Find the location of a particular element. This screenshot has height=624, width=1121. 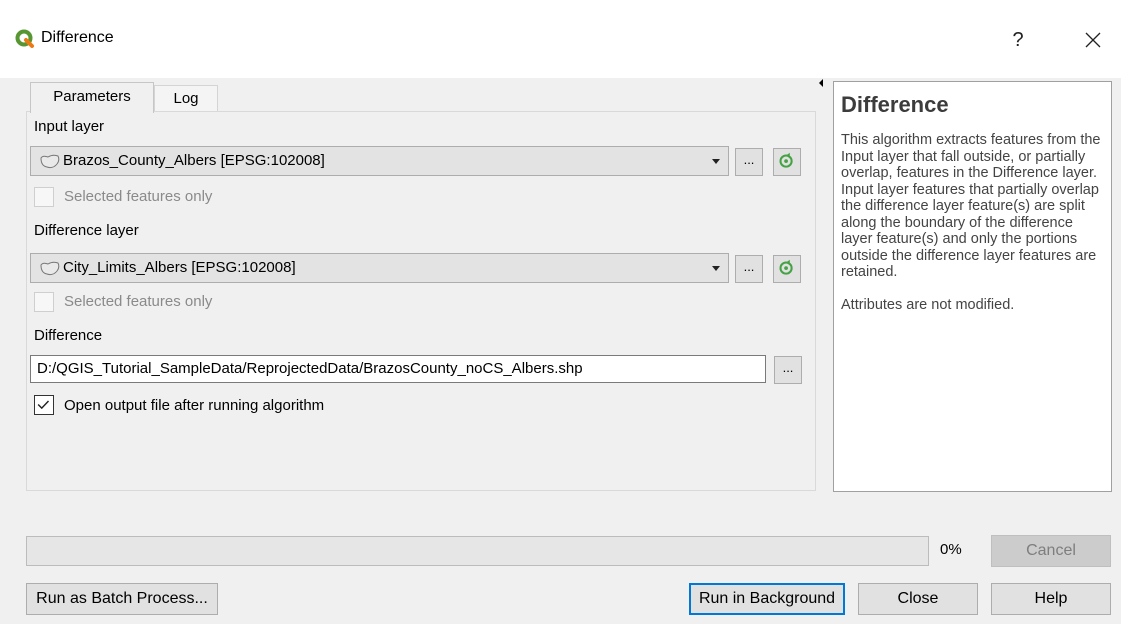

difference-selected-only-label: Selected features only is located at coordinates (138, 301).